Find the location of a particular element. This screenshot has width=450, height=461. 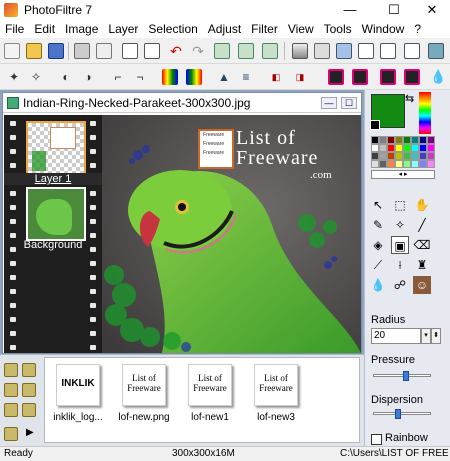

maximize-button: ☐ is located at coordinates (394, 10).